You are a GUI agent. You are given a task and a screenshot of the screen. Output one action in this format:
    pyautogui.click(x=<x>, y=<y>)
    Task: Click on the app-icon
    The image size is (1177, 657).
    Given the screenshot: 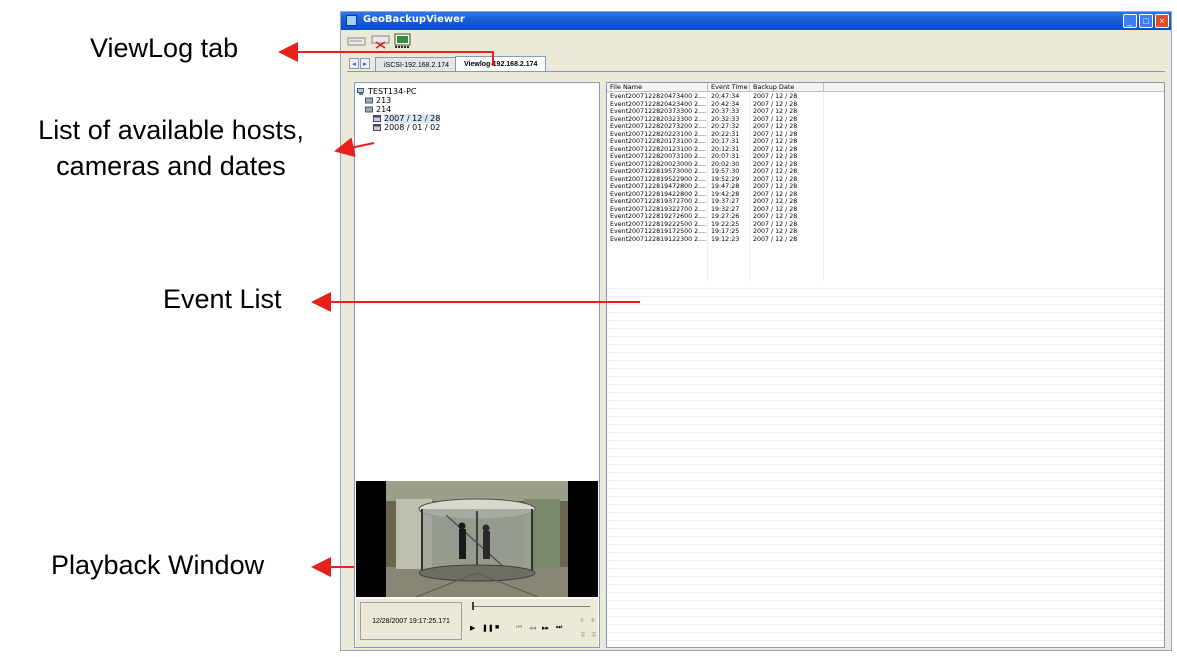 What is the action you would take?
    pyautogui.click(x=351, y=20)
    